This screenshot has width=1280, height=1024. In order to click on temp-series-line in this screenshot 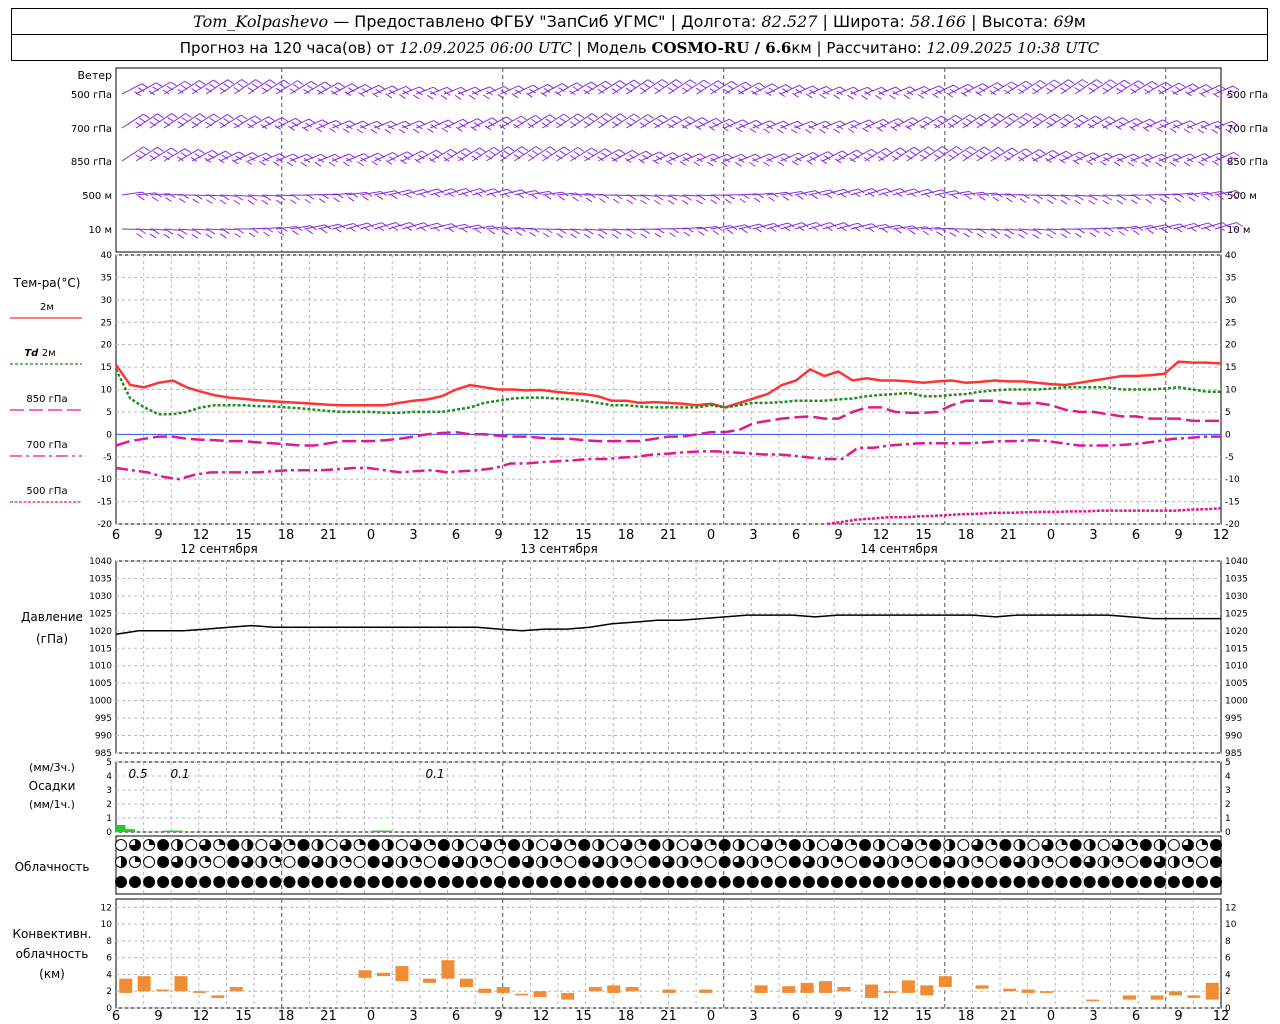, I will do `click(1024, 516)`.